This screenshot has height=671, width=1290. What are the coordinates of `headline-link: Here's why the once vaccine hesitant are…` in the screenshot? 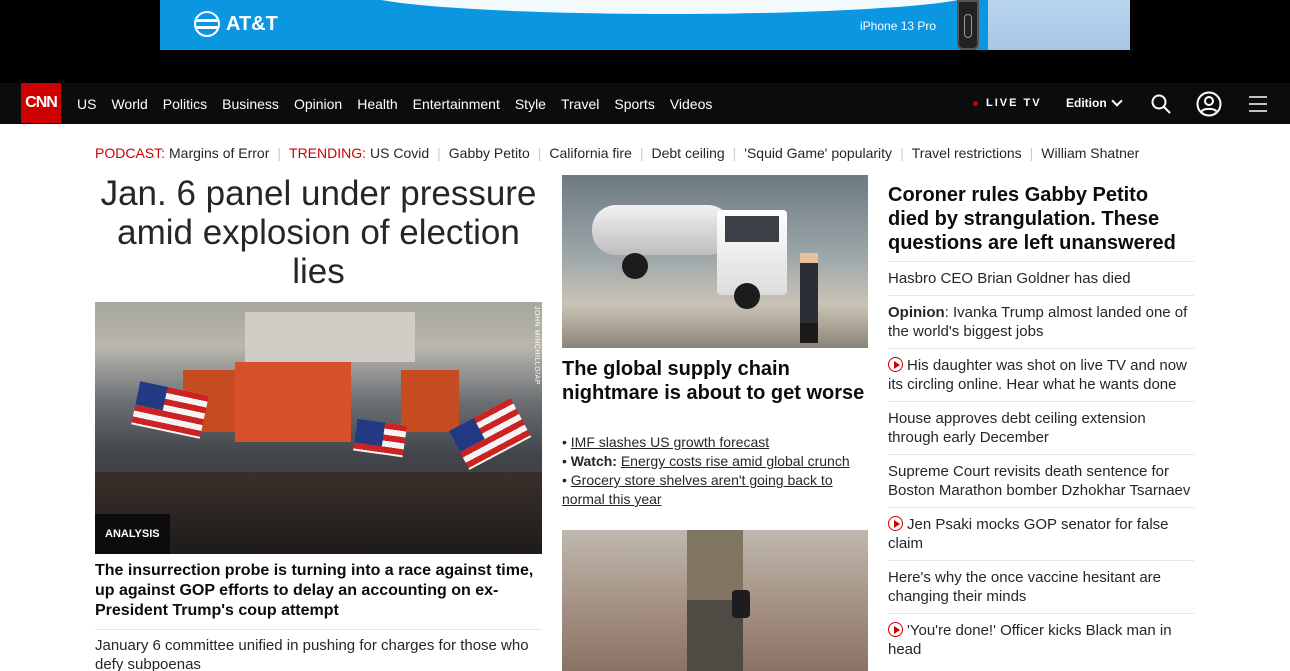 It's located at (1024, 587).